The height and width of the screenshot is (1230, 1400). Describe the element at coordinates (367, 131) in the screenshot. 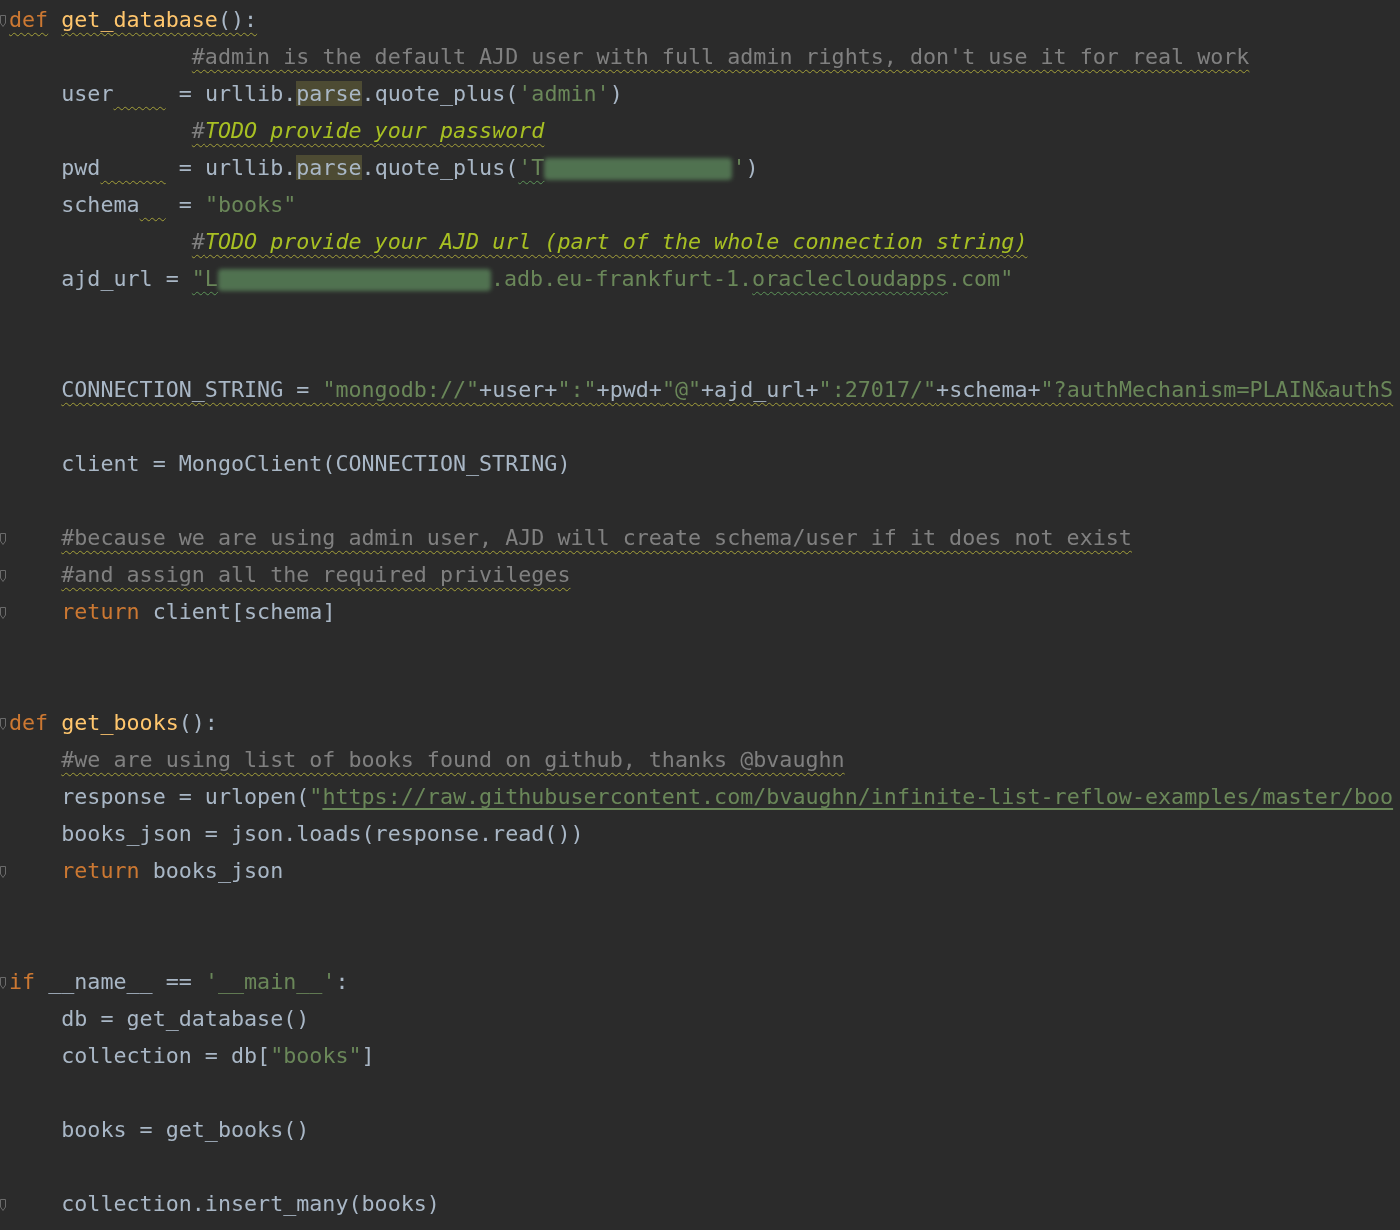

I see `code-line: #TODO provide your password` at that location.